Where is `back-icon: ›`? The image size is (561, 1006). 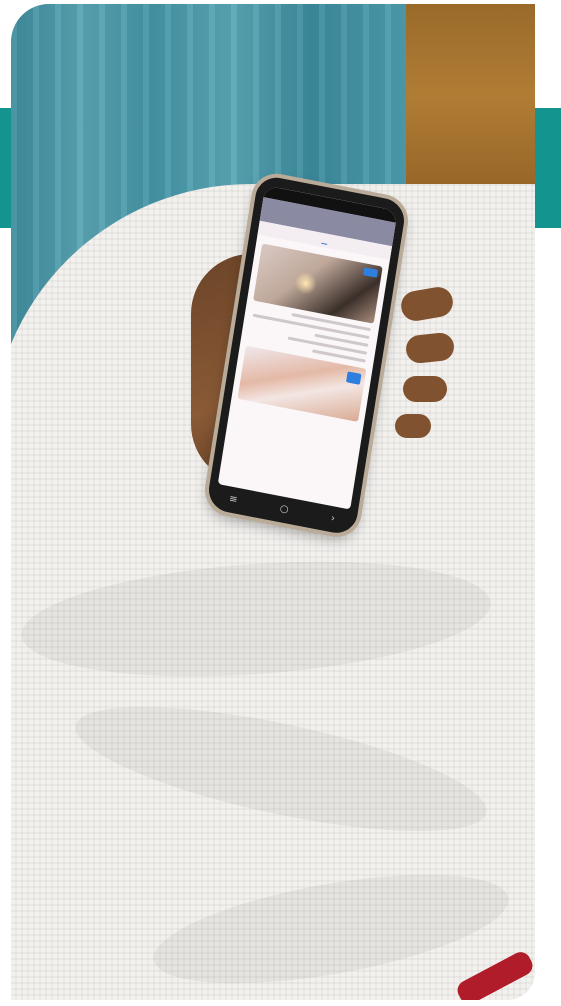
back-icon: › is located at coordinates (333, 519).